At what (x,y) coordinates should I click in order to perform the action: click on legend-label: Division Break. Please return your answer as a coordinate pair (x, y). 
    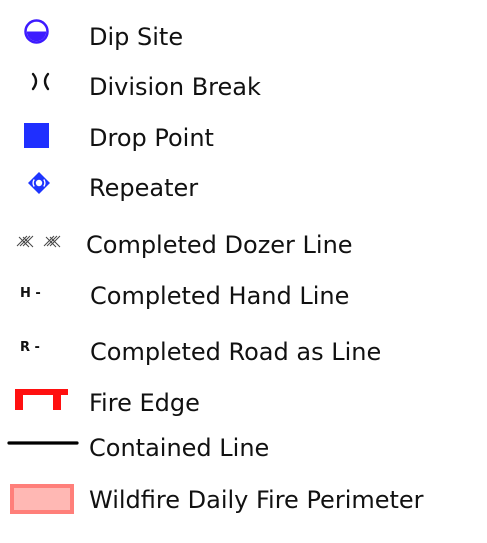
    Looking at the image, I should click on (175, 87).